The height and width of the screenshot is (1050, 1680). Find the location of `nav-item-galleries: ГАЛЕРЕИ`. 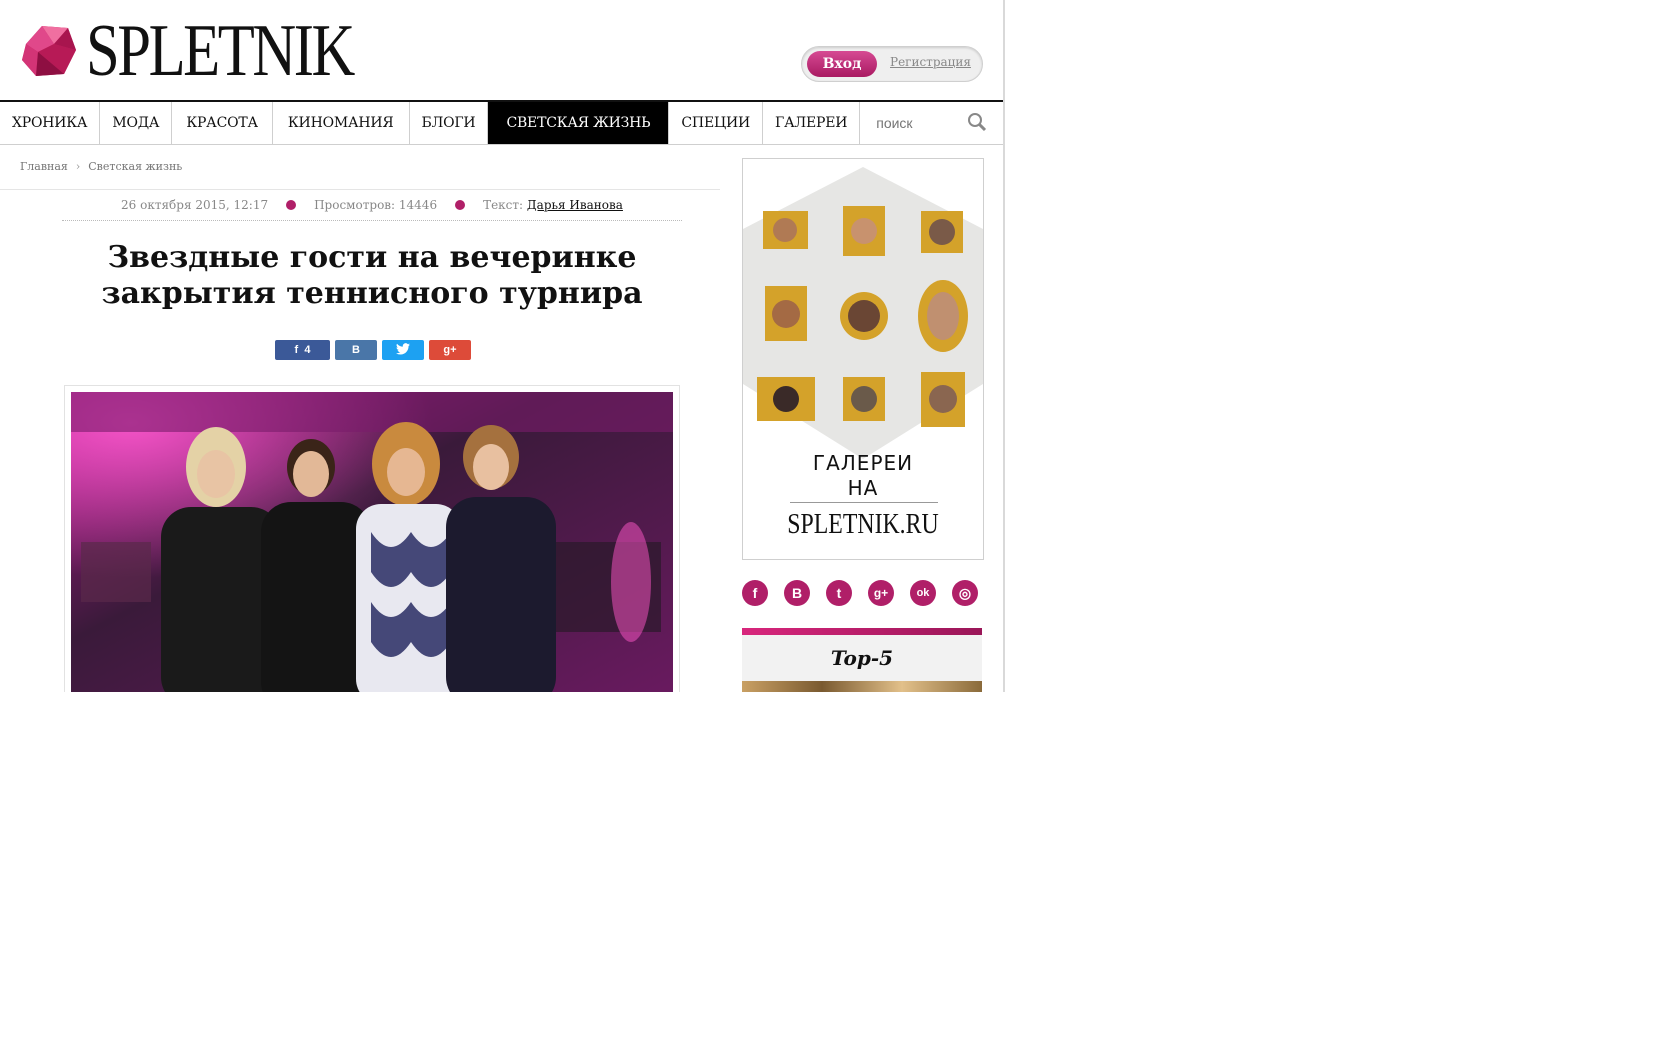

nav-item-galleries: ГАЛЕРЕИ is located at coordinates (812, 123).